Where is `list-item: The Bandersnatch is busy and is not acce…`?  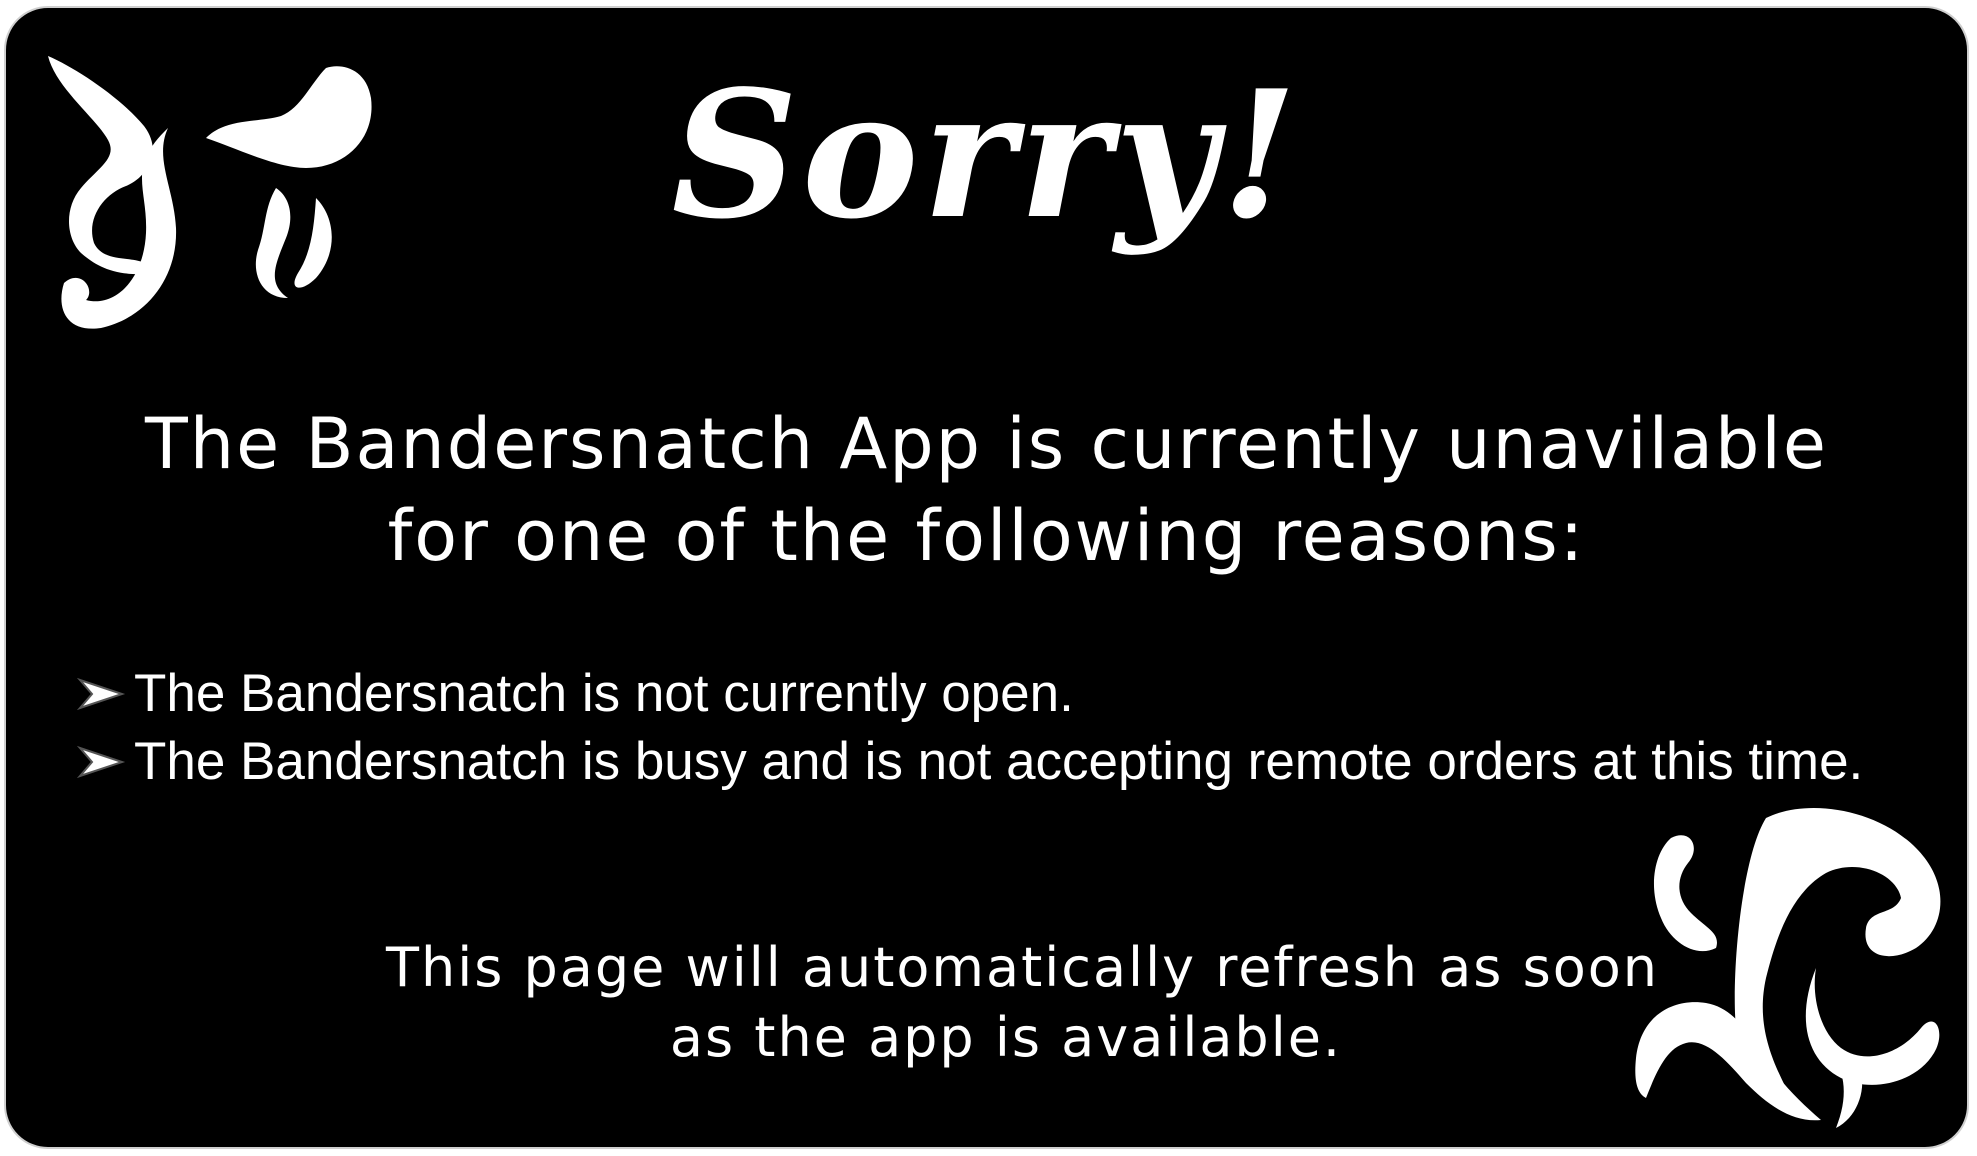
list-item: The Bandersnatch is busy and is not acce… is located at coordinates (969, 762).